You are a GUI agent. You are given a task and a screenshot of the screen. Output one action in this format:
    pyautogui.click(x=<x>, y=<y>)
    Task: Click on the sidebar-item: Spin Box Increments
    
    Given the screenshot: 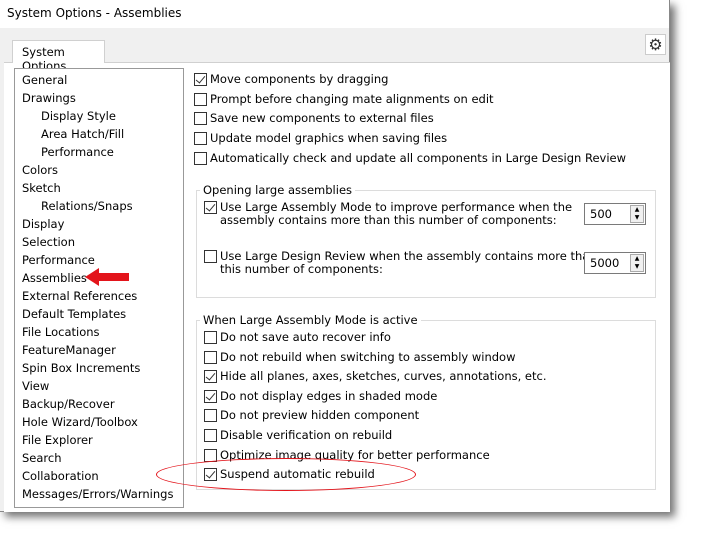 What is the action you would take?
    pyautogui.click(x=81, y=368)
    